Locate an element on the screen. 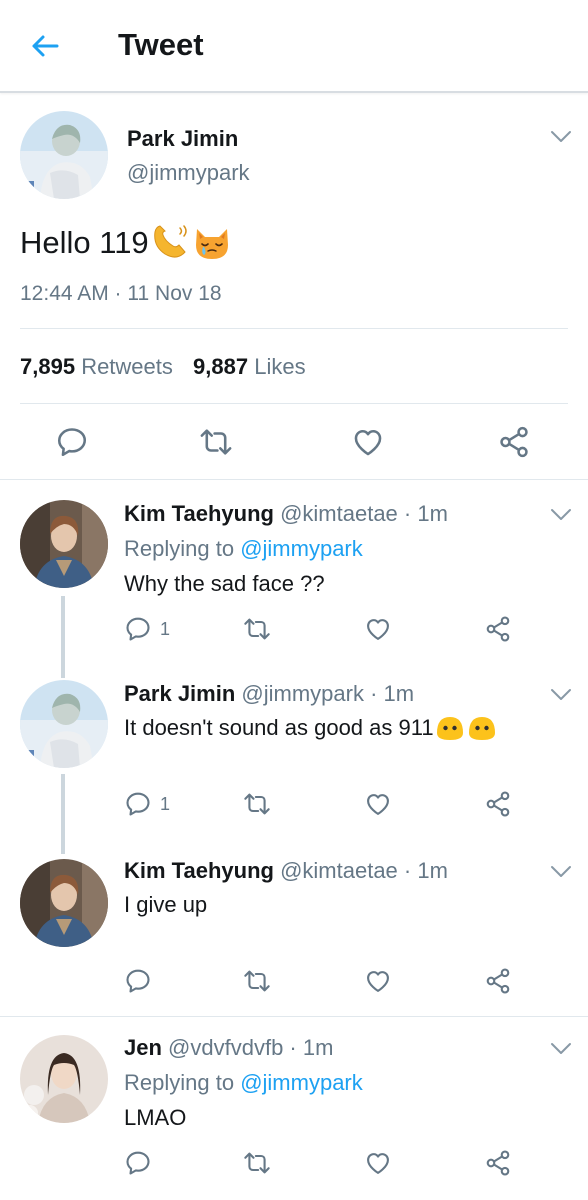 This screenshot has width=588, height=1200. reply-header: Jen @vdvfvdvfb · 1m is located at coordinates (228, 1048).